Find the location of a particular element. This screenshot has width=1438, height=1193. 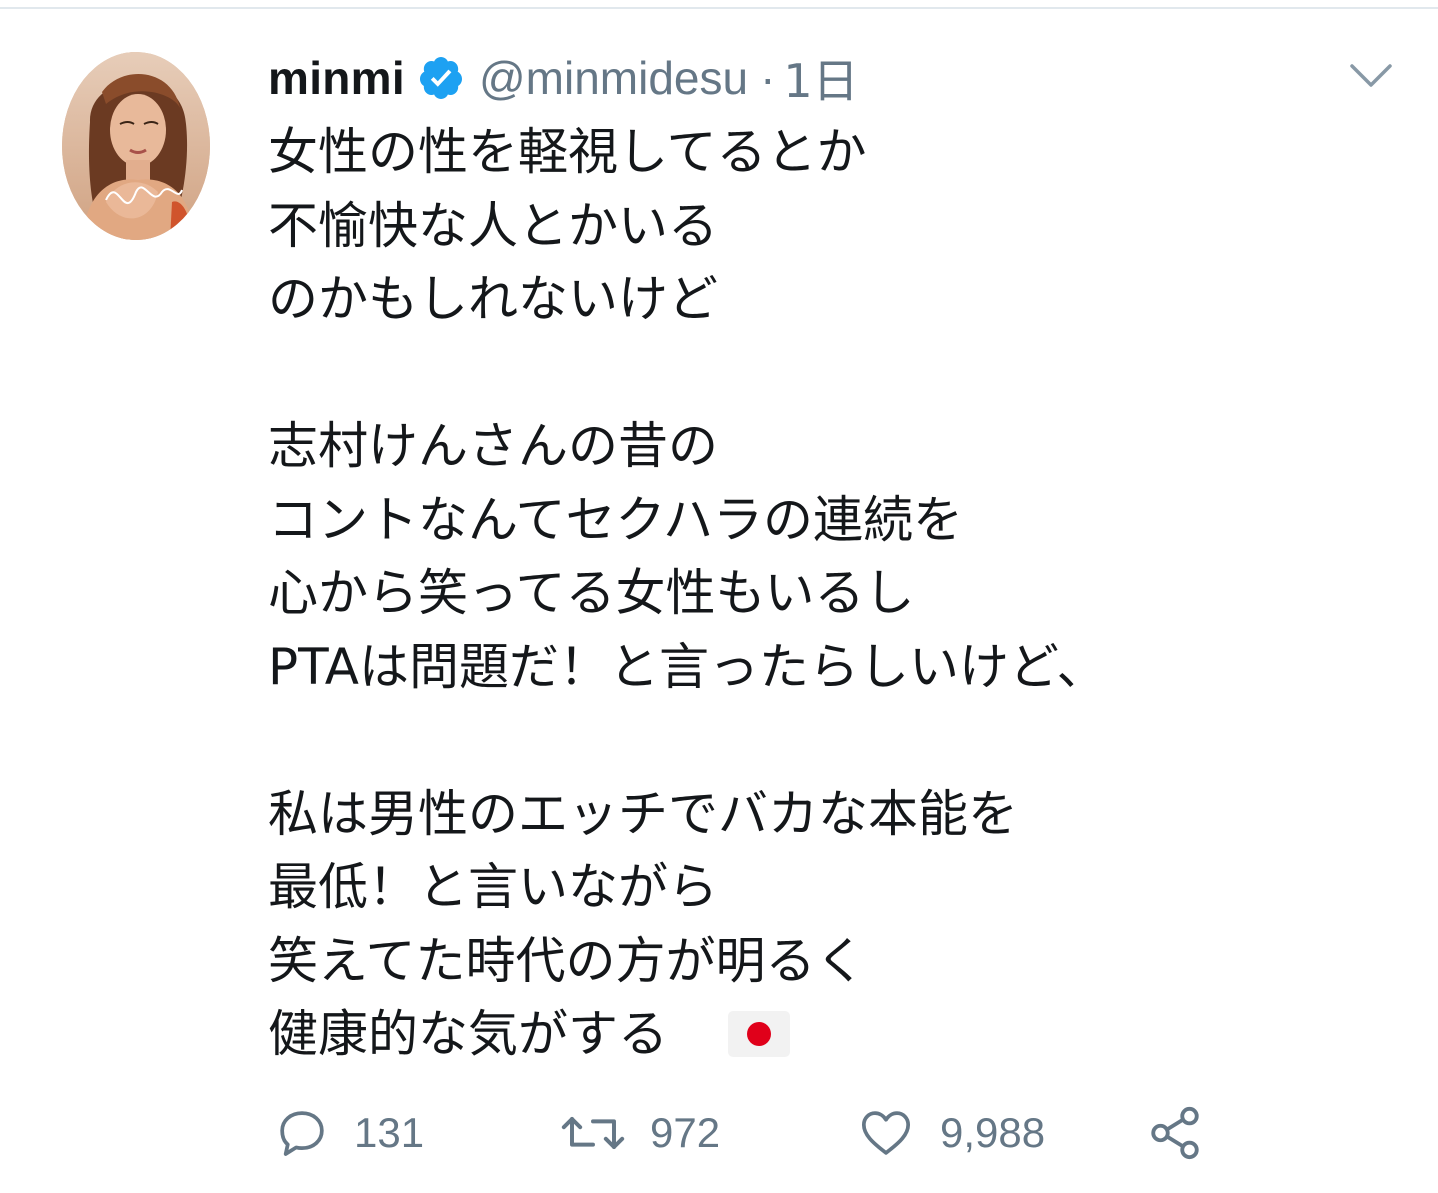

tweet-timestamp: 1日 is located at coordinates (820, 78).